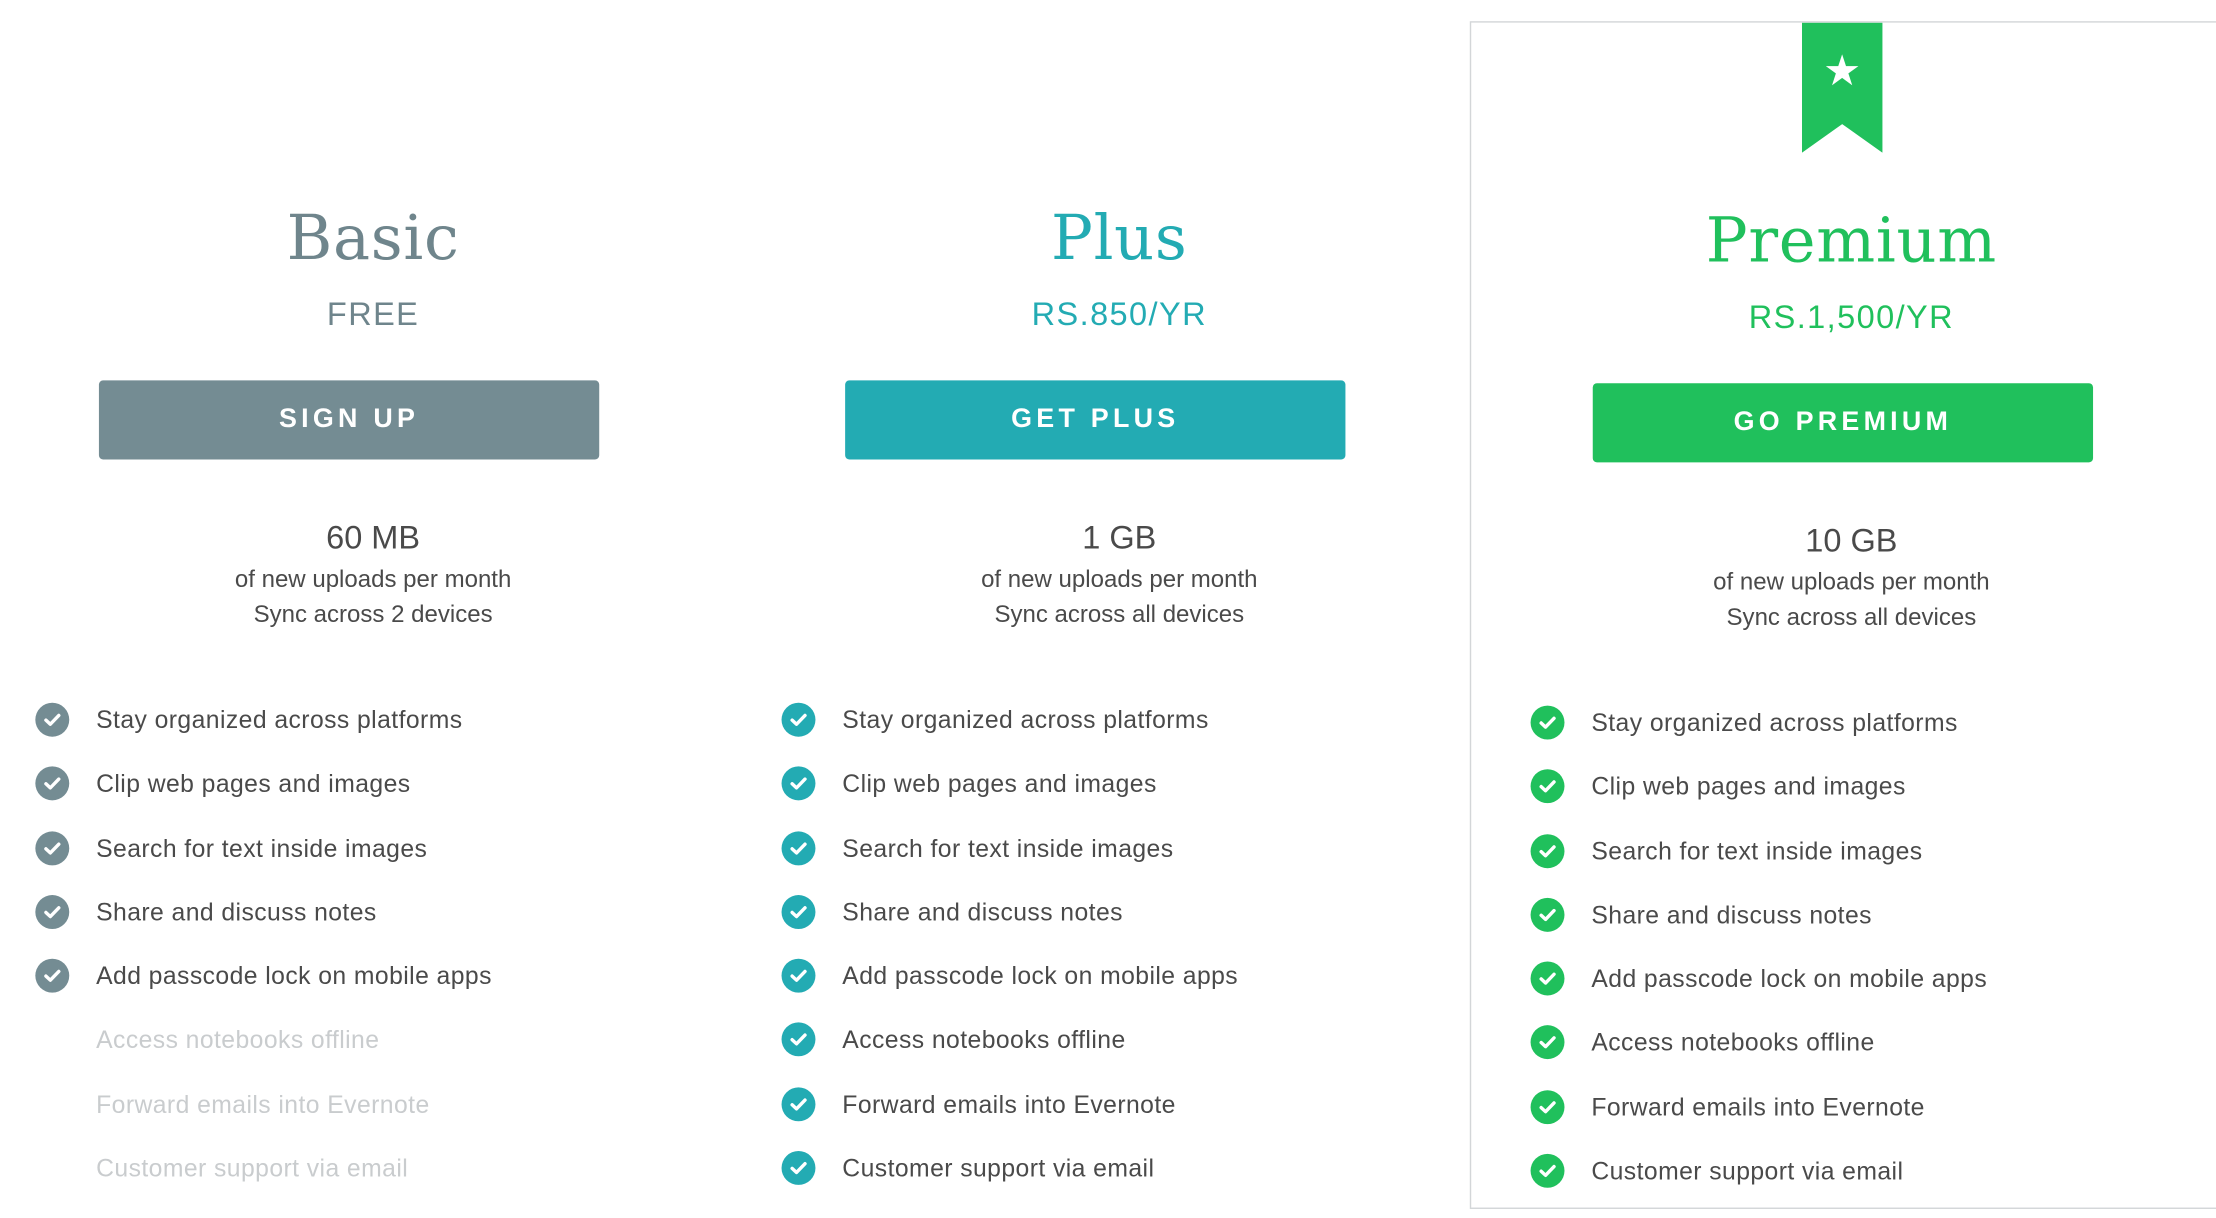 This screenshot has height=1218, width=2216. Describe the element at coordinates (373, 238) in the screenshot. I see `plan-title: Basic` at that location.